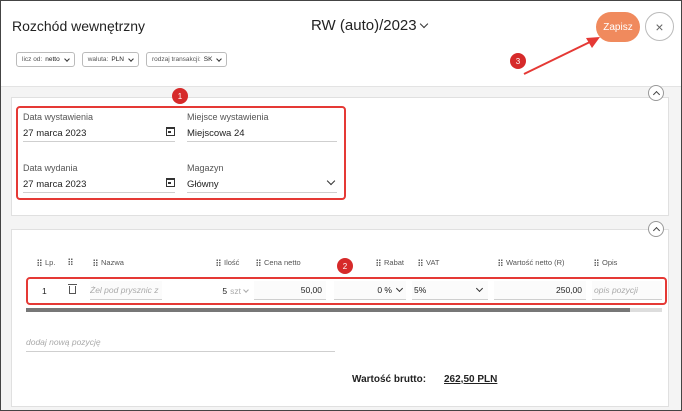 This screenshot has width=682, height=411. I want to click on filter-transaction-type: rodzaj transakcji: SK, so click(186, 59).